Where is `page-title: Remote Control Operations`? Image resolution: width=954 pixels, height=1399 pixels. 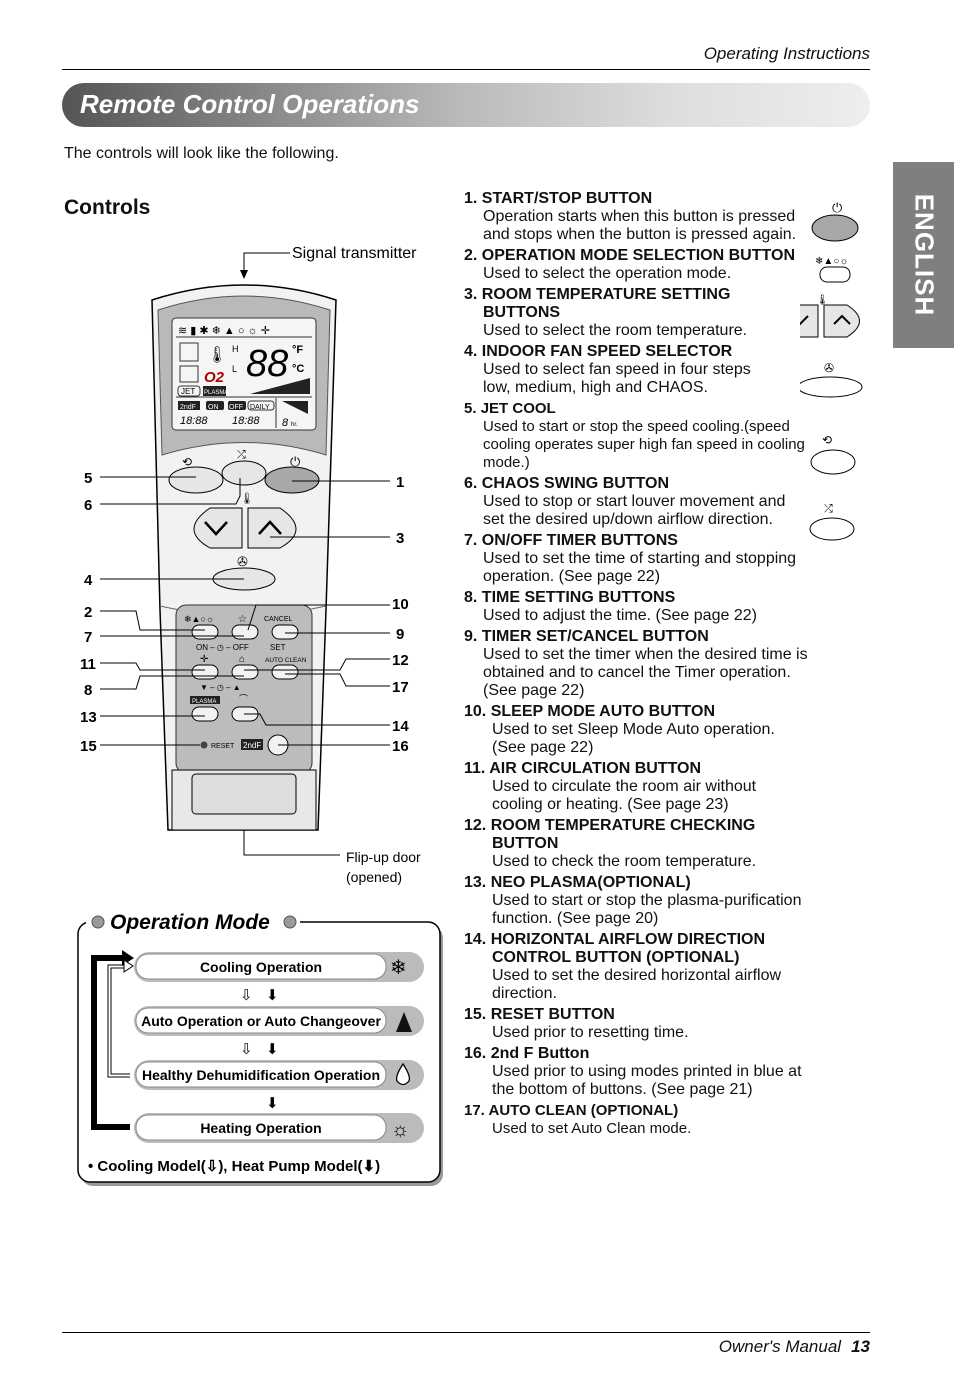
page-title: Remote Control Operations is located at coordinates (250, 104).